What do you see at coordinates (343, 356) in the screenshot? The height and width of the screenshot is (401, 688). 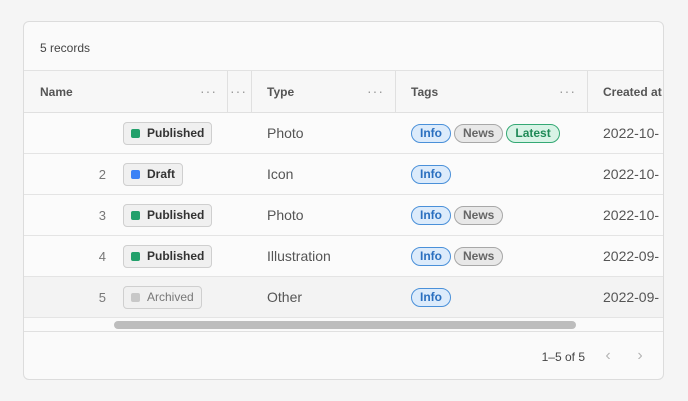 I see `pagination-footer: 1–5 of 5 ‹ ›` at bounding box center [343, 356].